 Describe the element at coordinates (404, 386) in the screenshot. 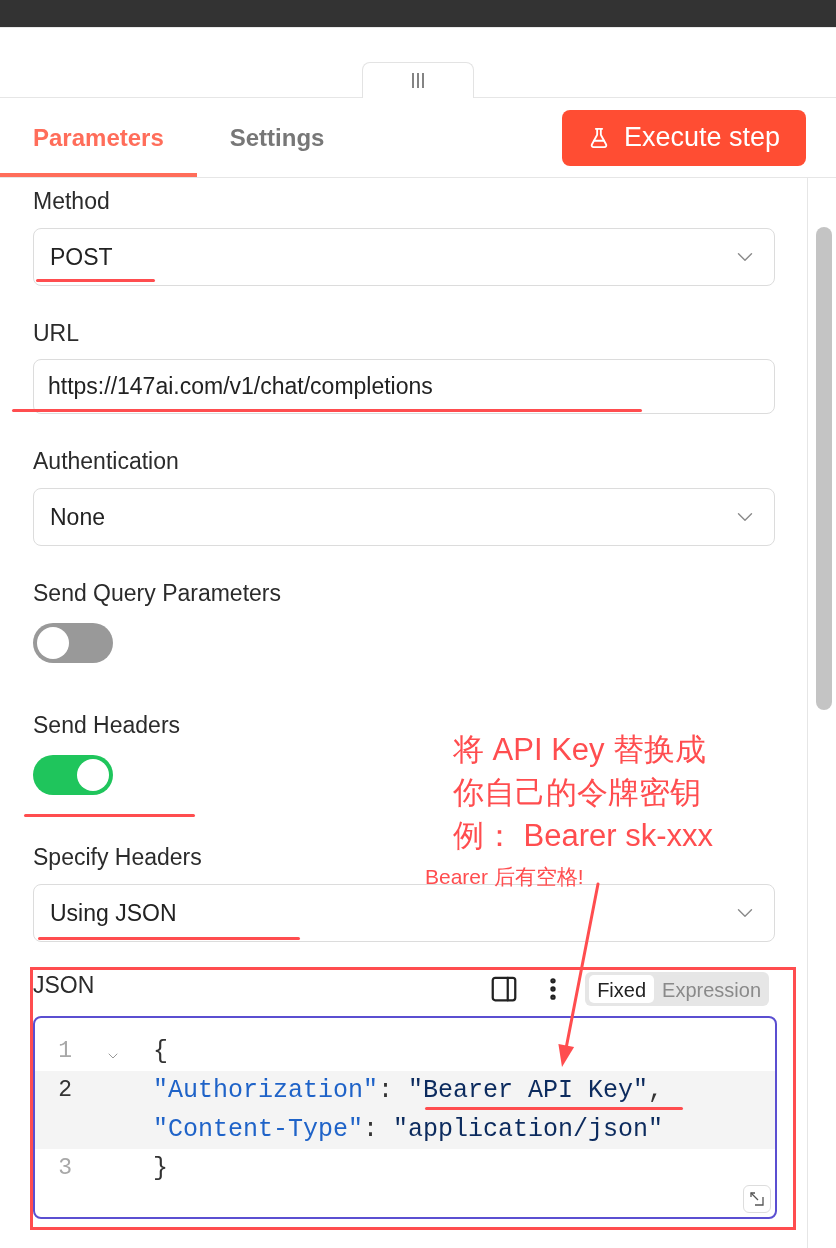

I see `url-input: https://147ai.com/v1/chat/completions` at that location.